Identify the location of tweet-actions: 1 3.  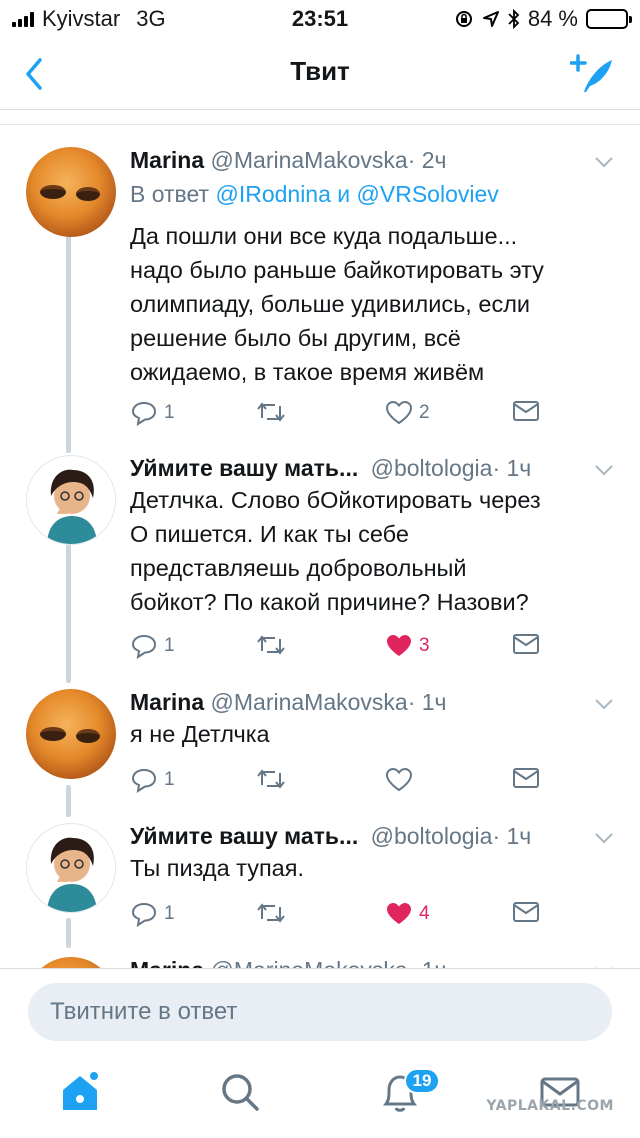
(350, 648).